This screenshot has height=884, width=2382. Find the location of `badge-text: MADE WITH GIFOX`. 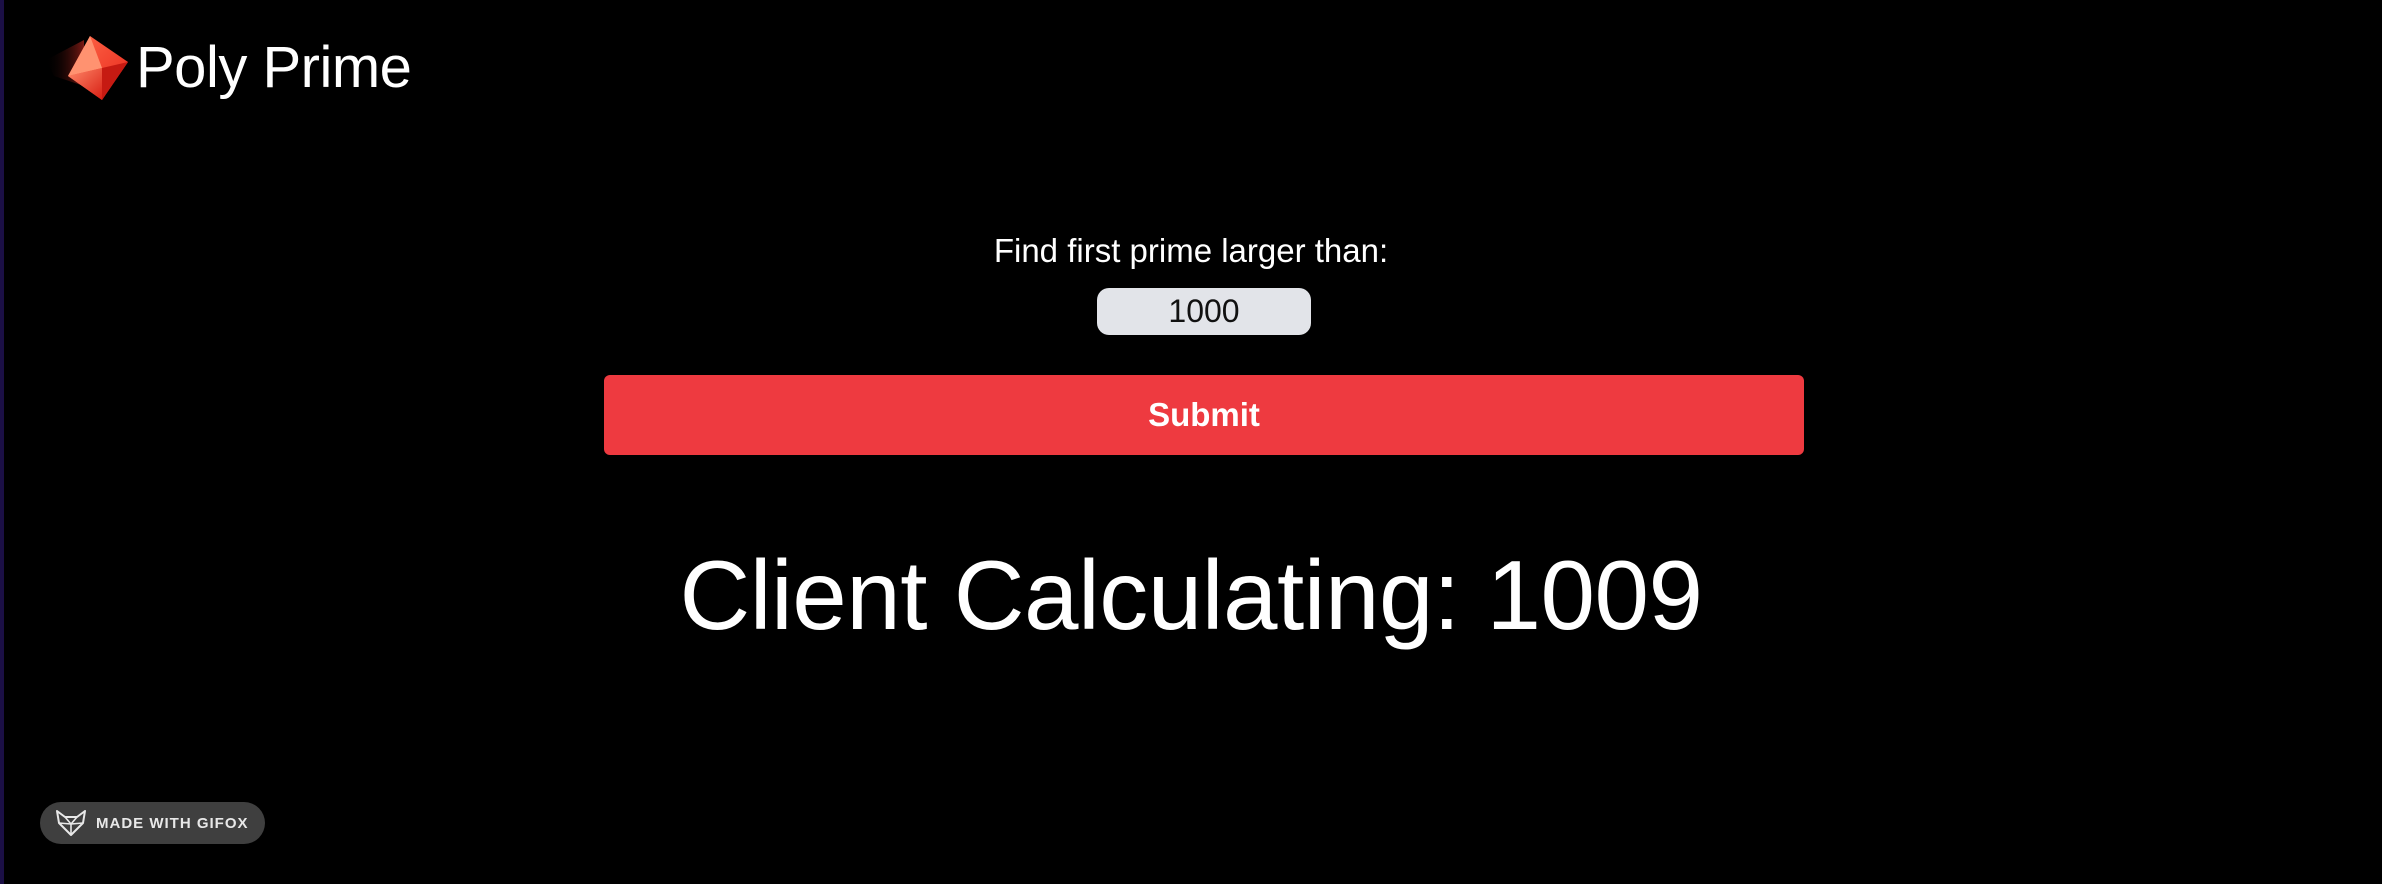

badge-text: MADE WITH GIFOX is located at coordinates (172, 823).